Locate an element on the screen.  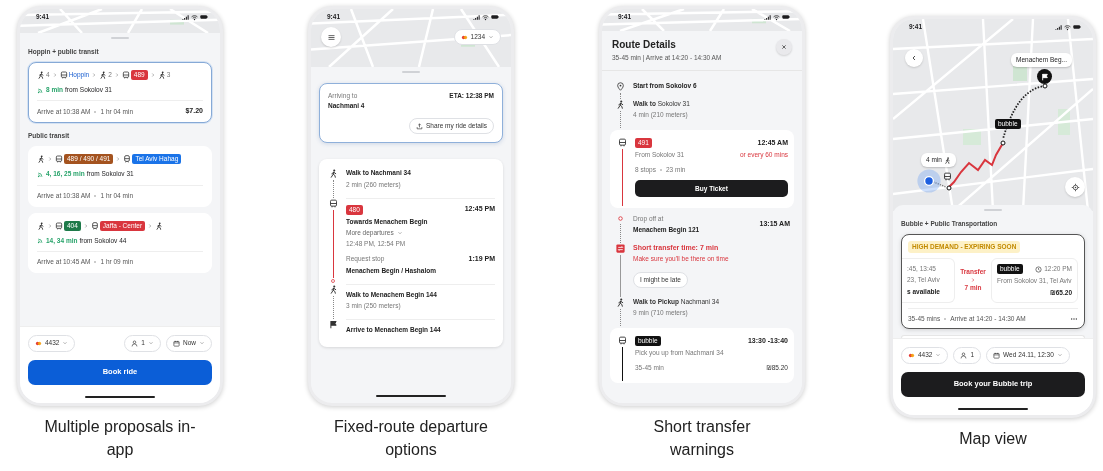
close-icon is located at coordinates (784, 47).